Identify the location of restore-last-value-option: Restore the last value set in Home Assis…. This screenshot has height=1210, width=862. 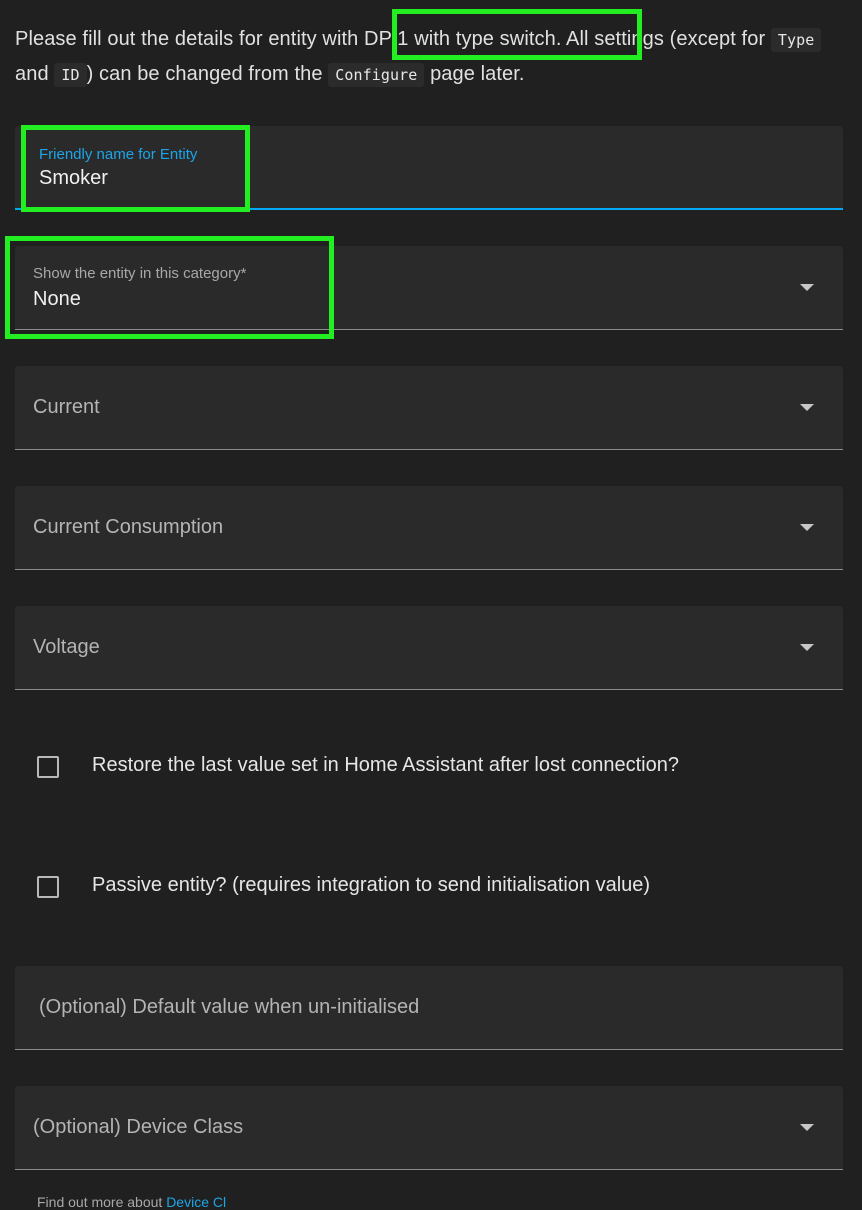
(437, 769).